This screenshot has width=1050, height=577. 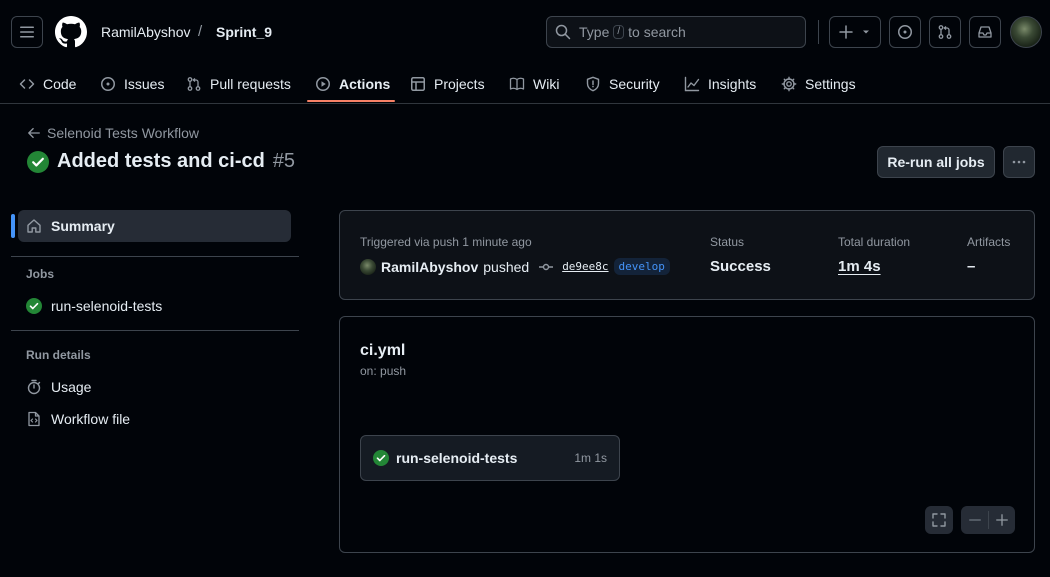 What do you see at coordinates (866, 32) in the screenshot?
I see `triangle-down-icon` at bounding box center [866, 32].